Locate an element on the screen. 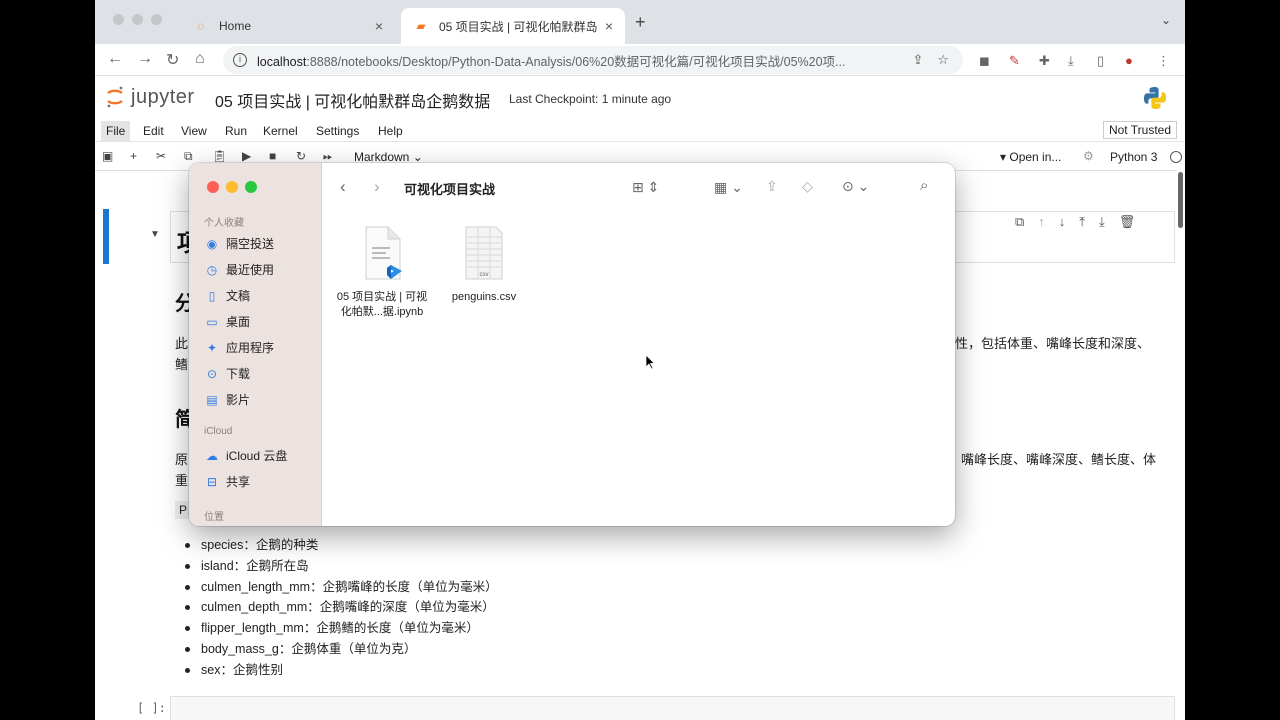  sidebar-item-label: 隔空投送 is located at coordinates (250, 244).